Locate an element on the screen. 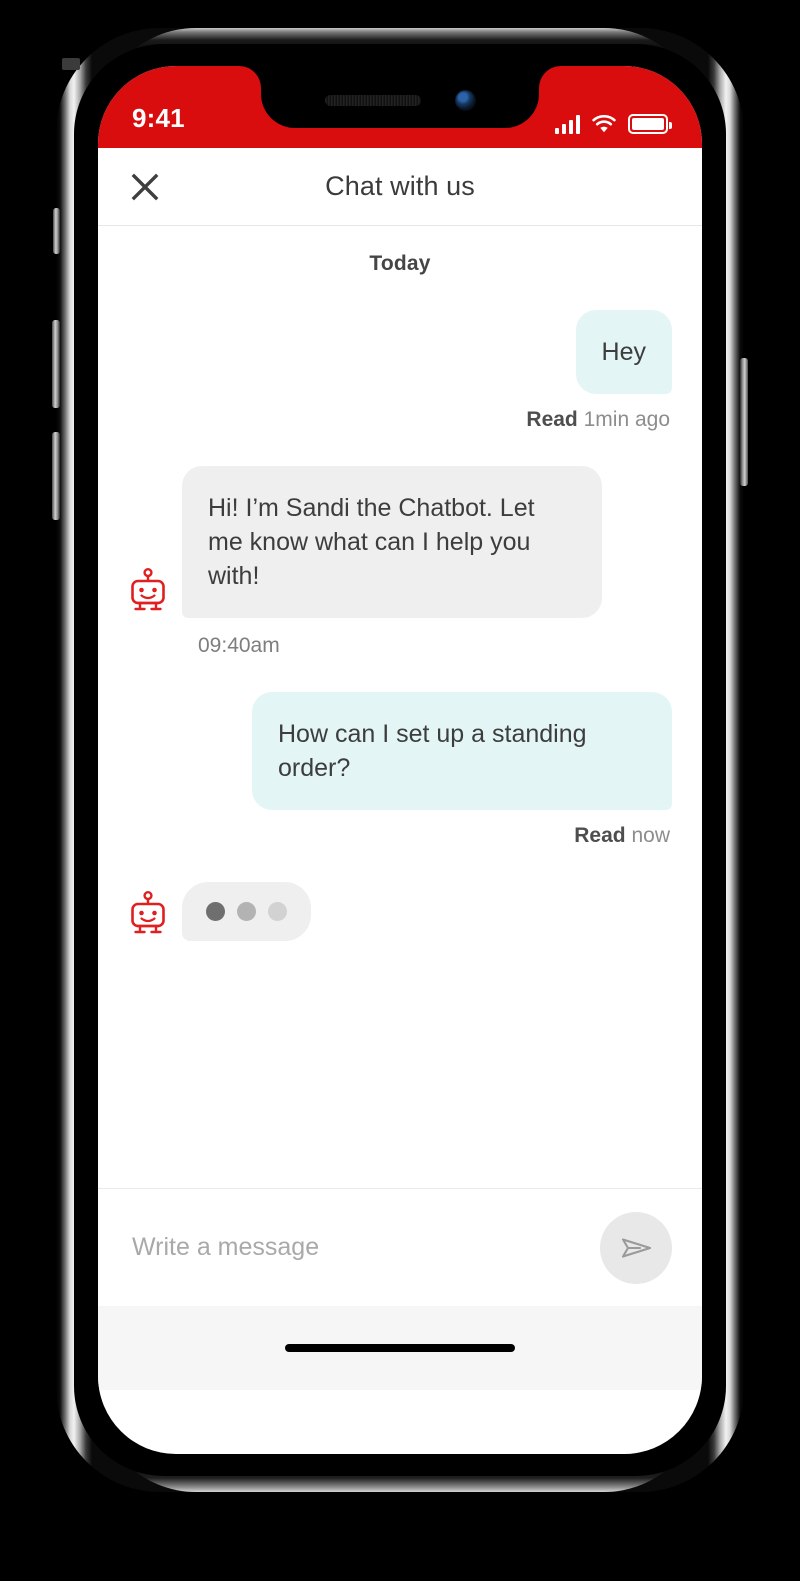 This screenshot has width=800, height=1581. send-paper-plane-icon is located at coordinates (636, 1247).